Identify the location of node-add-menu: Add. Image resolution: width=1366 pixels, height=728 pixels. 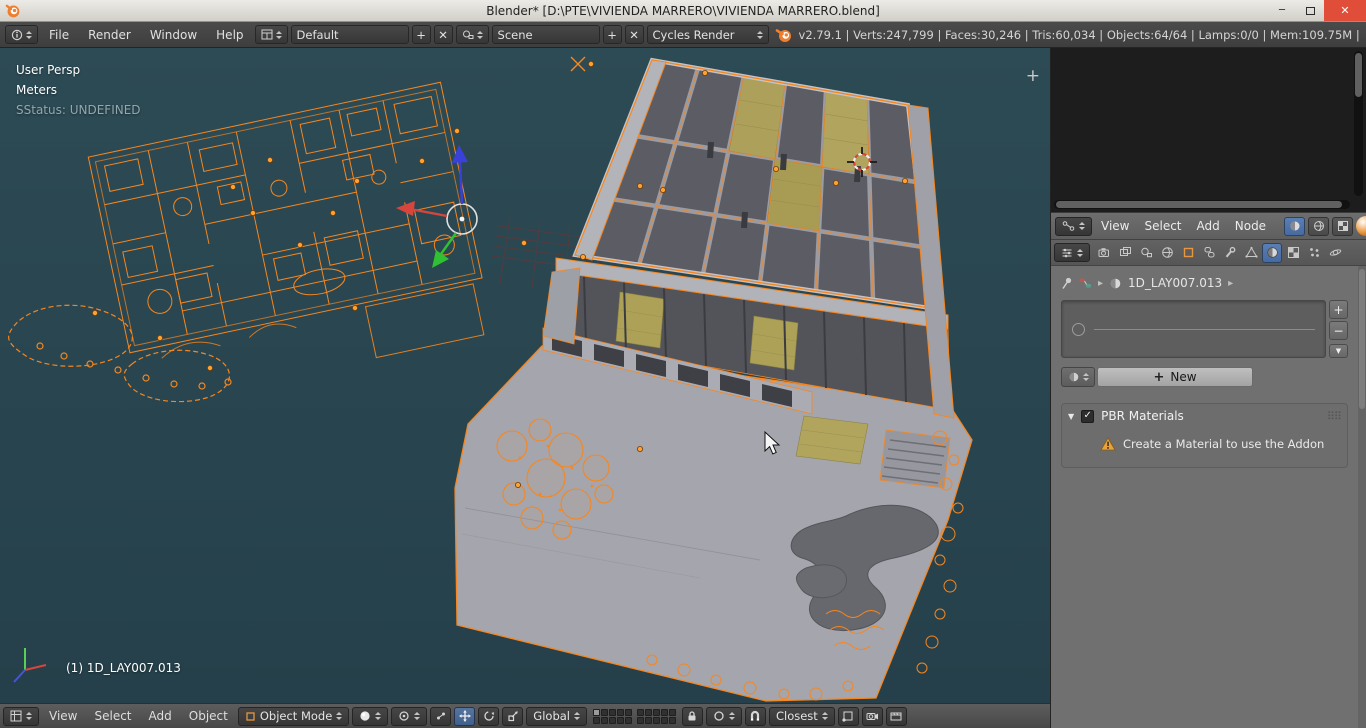
(1208, 226).